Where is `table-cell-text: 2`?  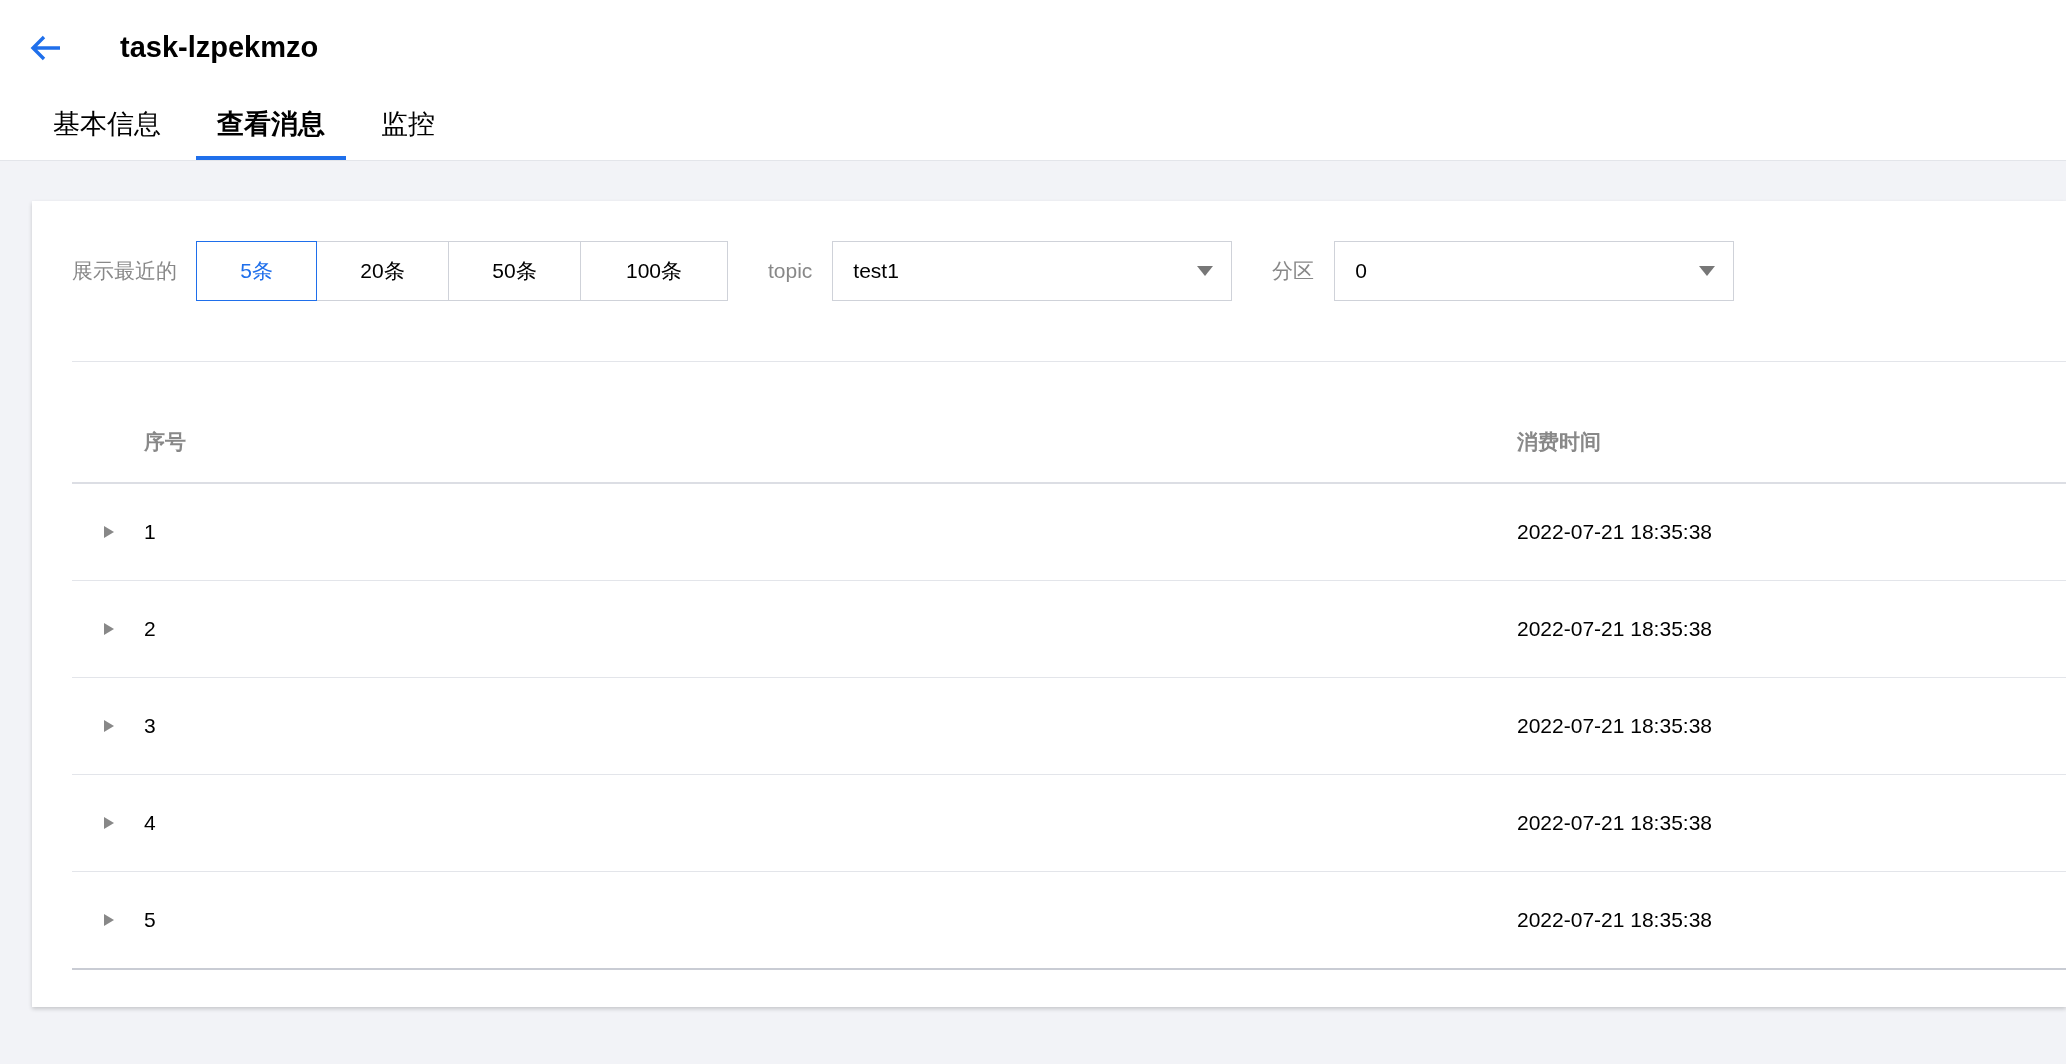
table-cell-text: 2 is located at coordinates (150, 629).